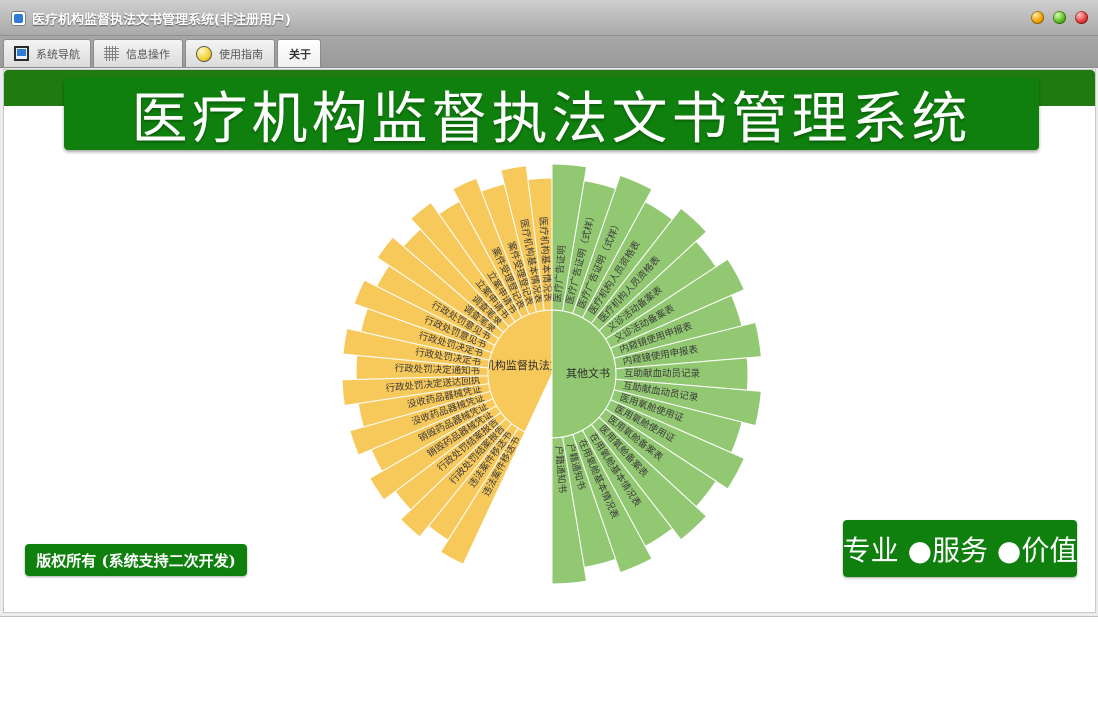  I want to click on copyright-badge: 版权所有 (系统支持二次开发), so click(136, 560).